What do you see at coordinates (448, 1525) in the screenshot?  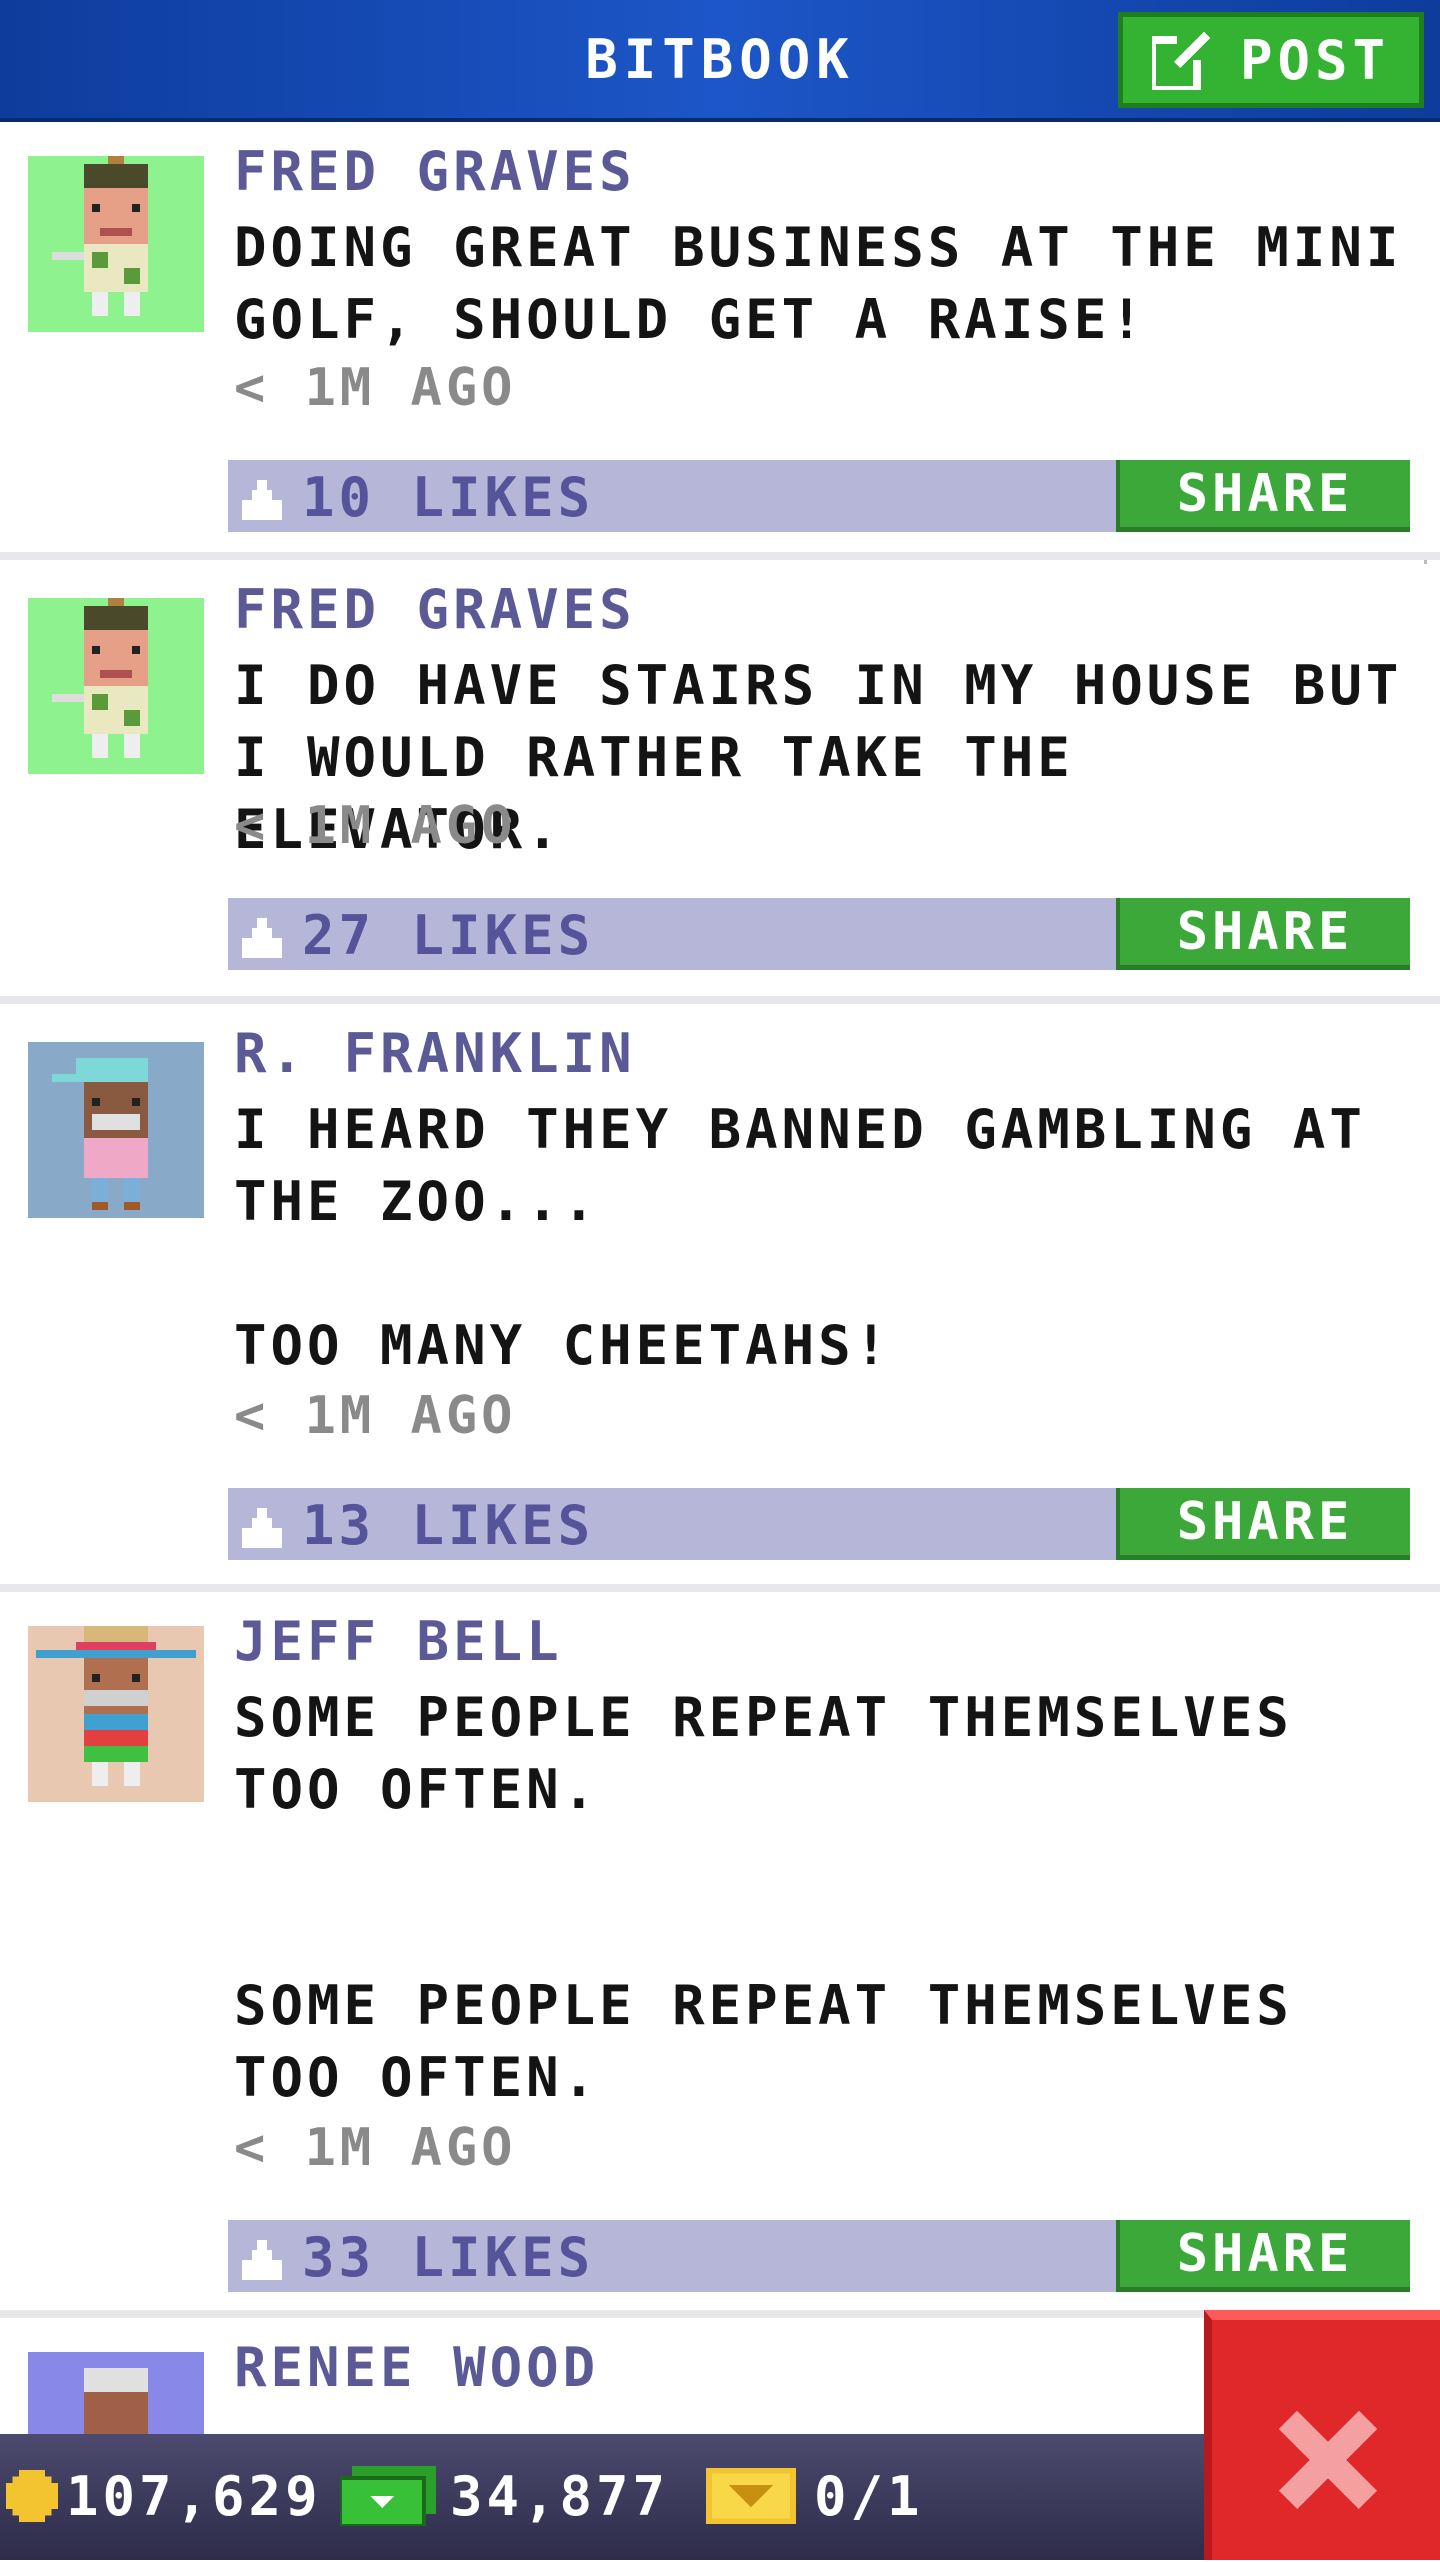 I see `like-count: 13 LIKES` at bounding box center [448, 1525].